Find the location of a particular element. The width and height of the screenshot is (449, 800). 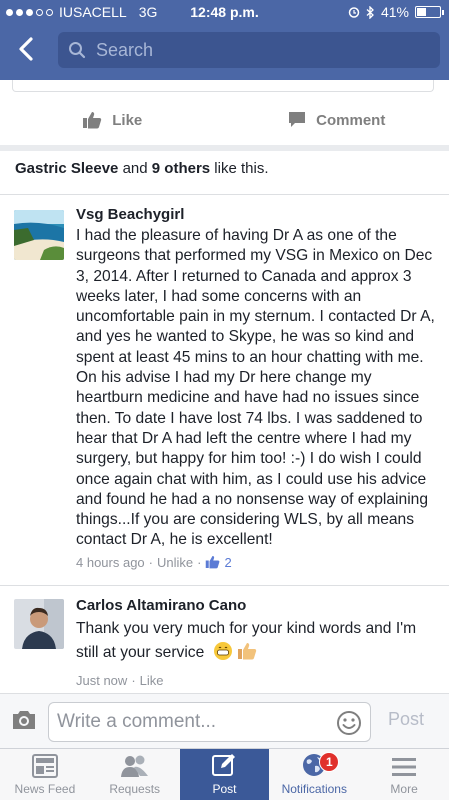

comment-author: Carlos Altamirano Cano is located at coordinates (258, 605).